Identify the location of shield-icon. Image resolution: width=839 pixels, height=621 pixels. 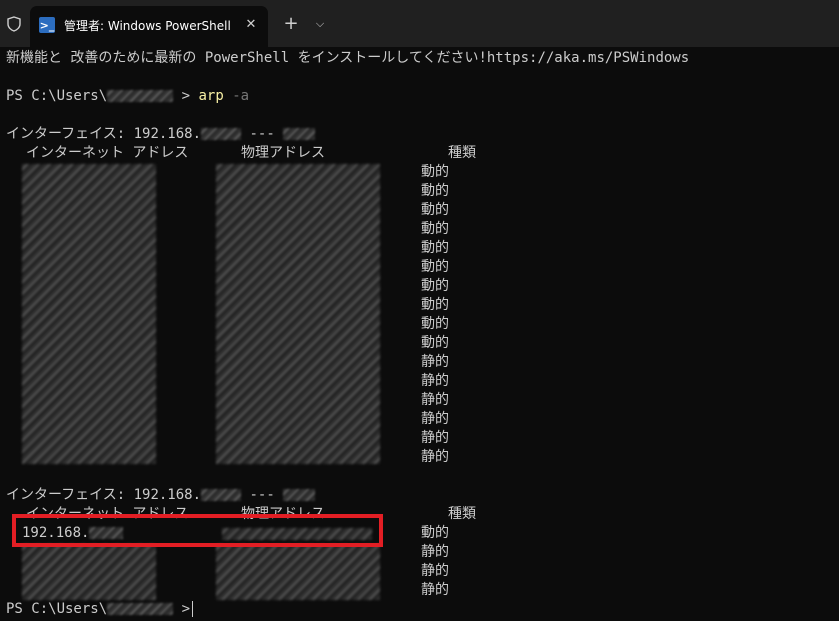
(14, 24).